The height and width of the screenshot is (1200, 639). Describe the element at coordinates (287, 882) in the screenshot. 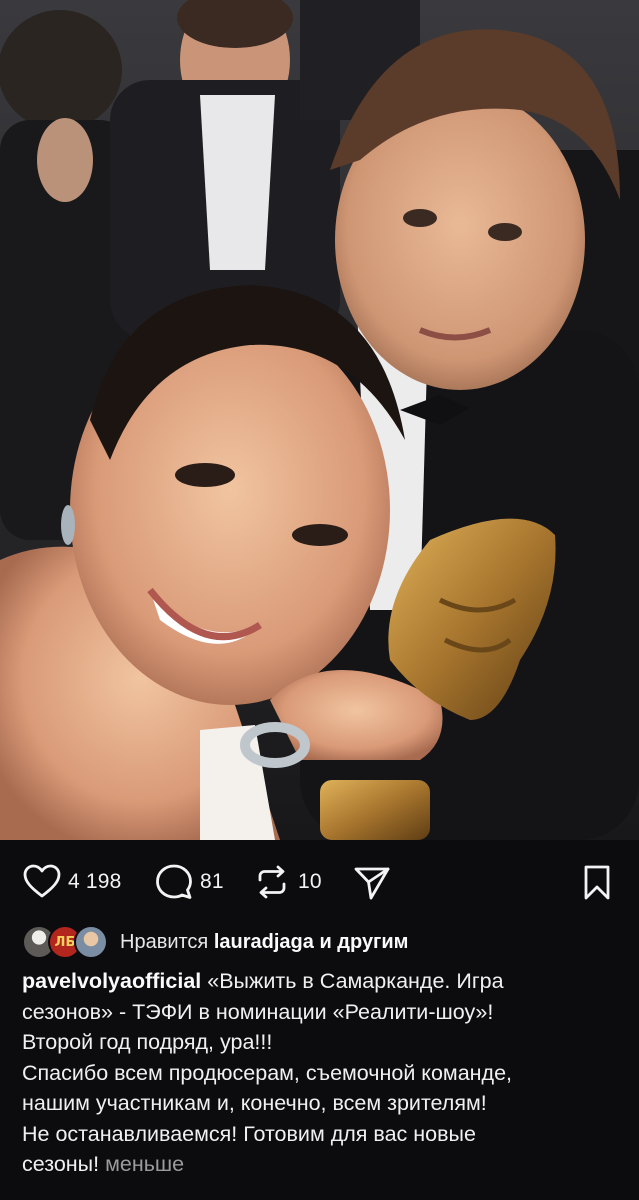

I see `repost-button: 10` at that location.